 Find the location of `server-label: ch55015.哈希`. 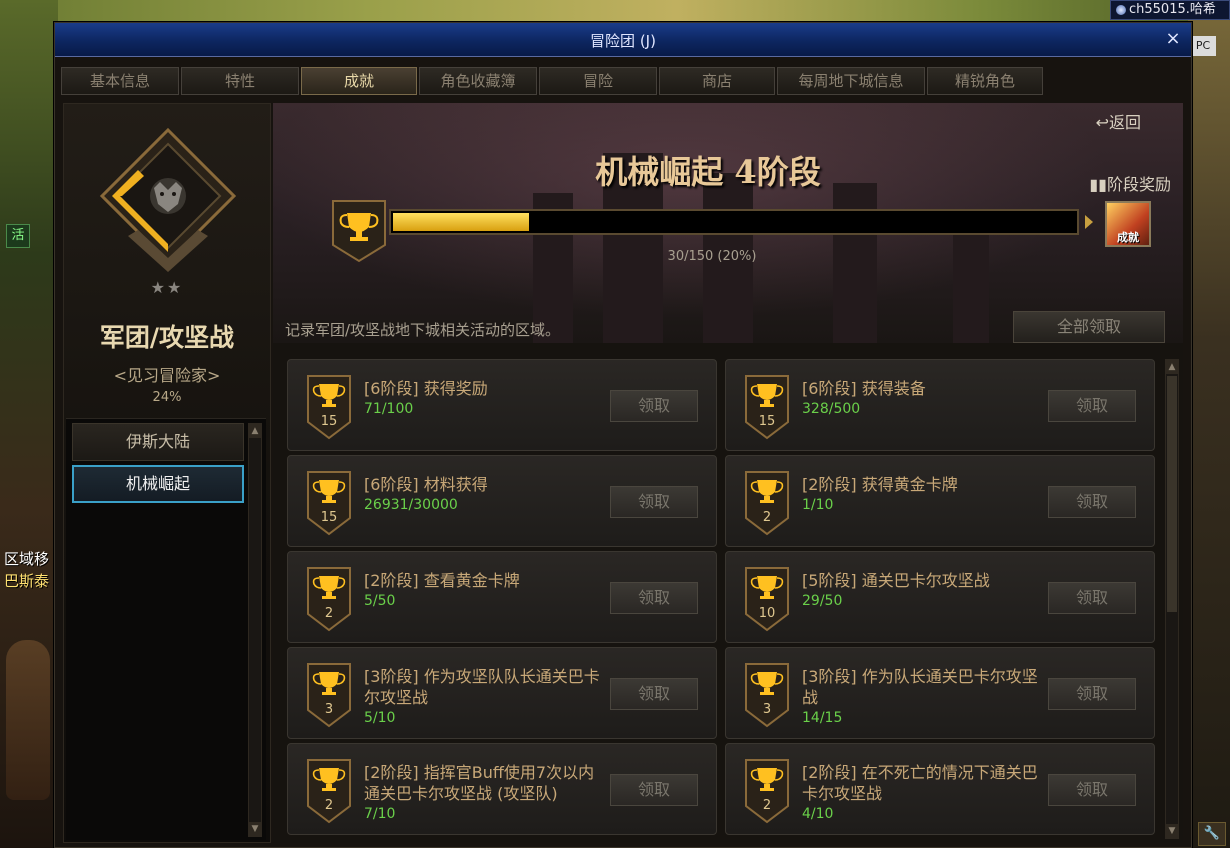

server-label: ch55015.哈希 is located at coordinates (1172, 9).